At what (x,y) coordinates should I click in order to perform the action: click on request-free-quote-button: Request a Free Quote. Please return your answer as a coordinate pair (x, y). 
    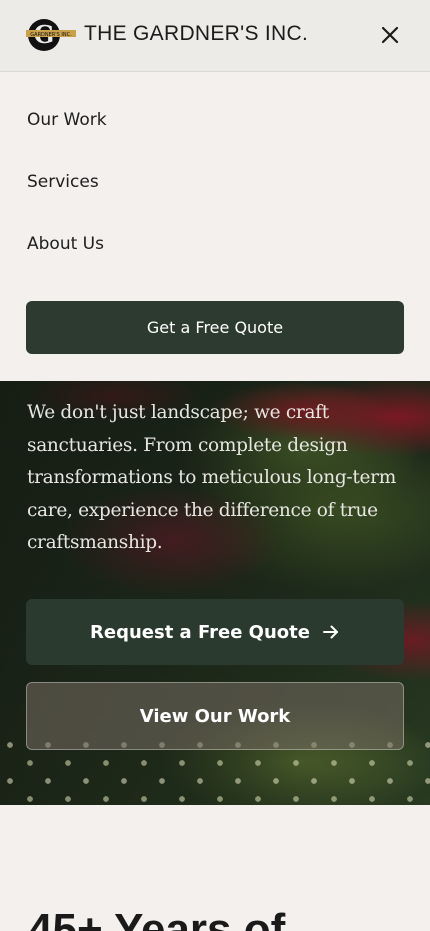
    Looking at the image, I should click on (215, 632).